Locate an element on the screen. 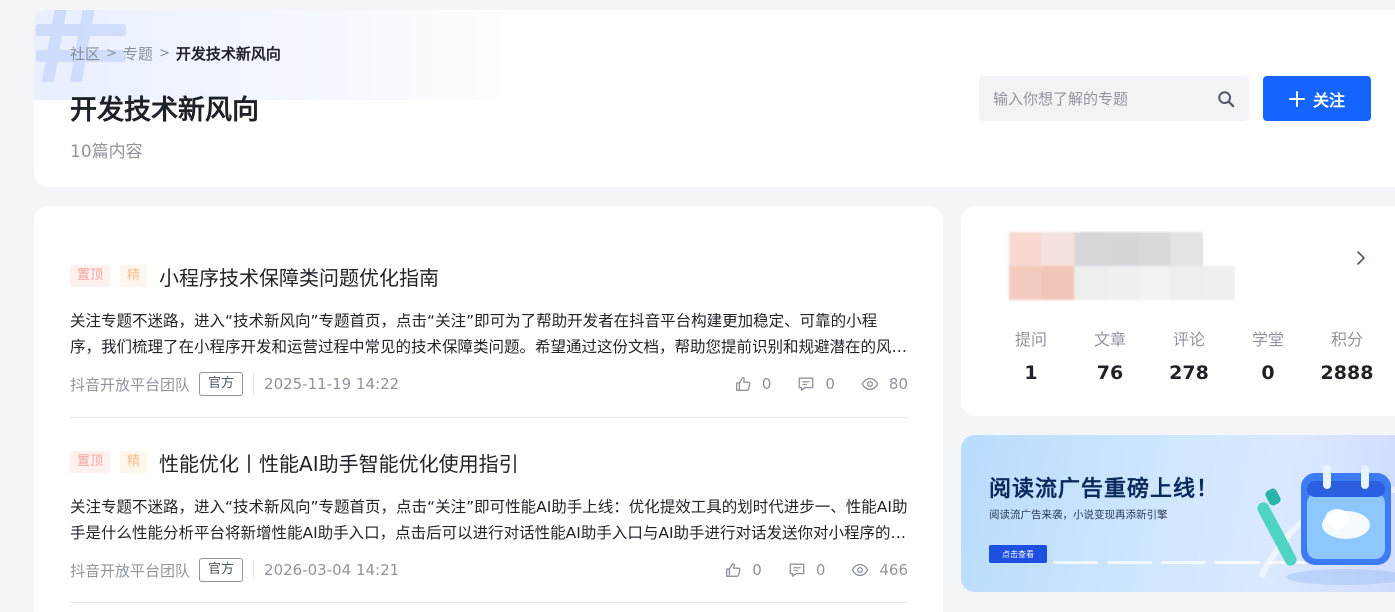 This screenshot has height=612, width=1395. banner-title: 阅读流广告重磅上线！ is located at coordinates (1104, 489).